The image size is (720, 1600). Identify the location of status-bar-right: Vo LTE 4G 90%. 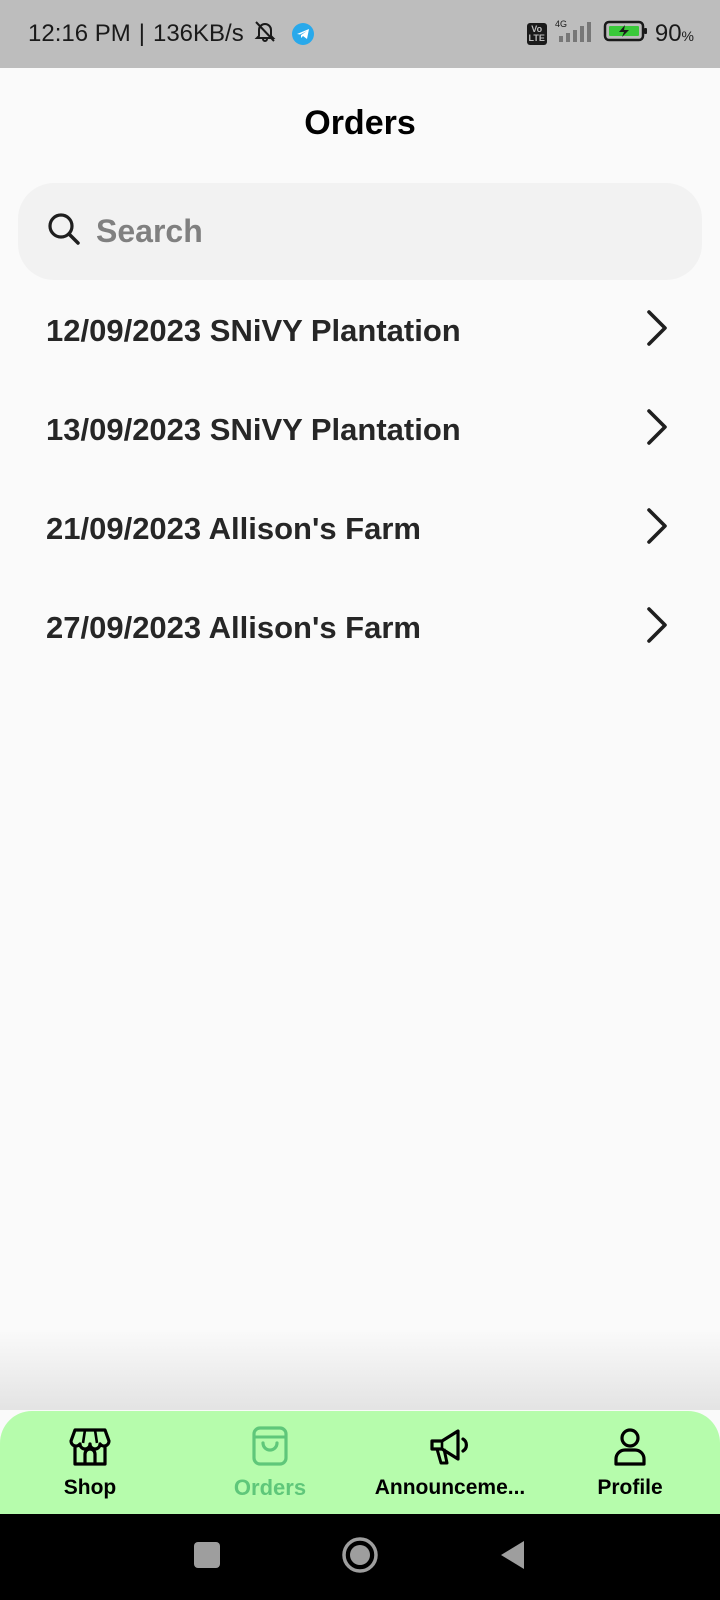
(610, 34).